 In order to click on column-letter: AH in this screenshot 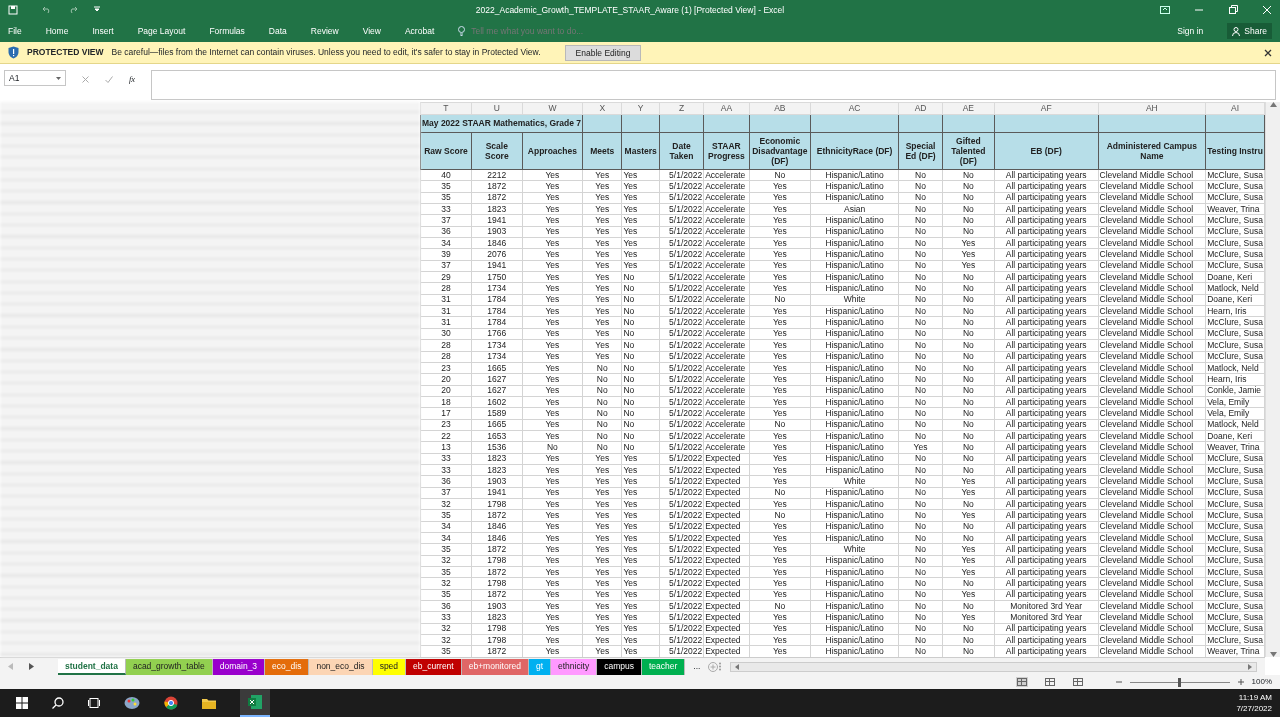, I will do `click(1152, 108)`.